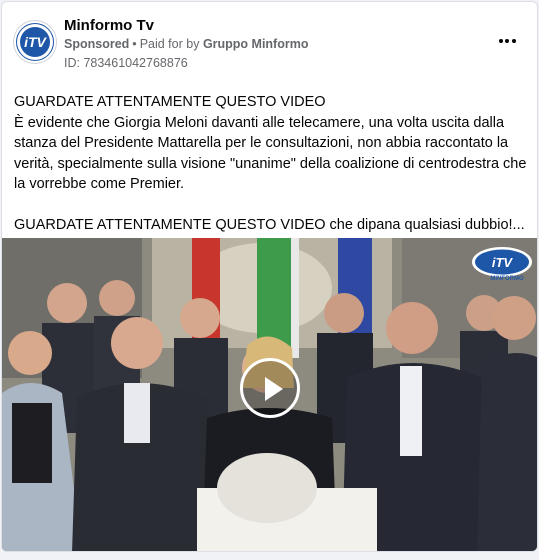 The image size is (539, 560). I want to click on watermark-subtext: MINFORMO, so click(507, 279).